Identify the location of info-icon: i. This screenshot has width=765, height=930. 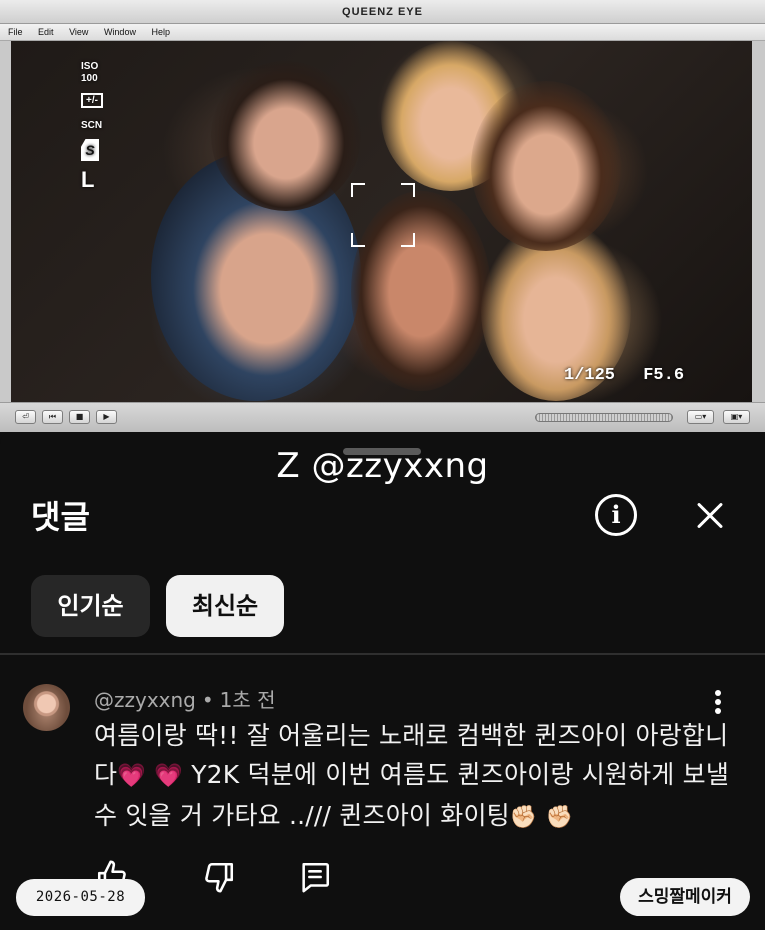
(616, 515).